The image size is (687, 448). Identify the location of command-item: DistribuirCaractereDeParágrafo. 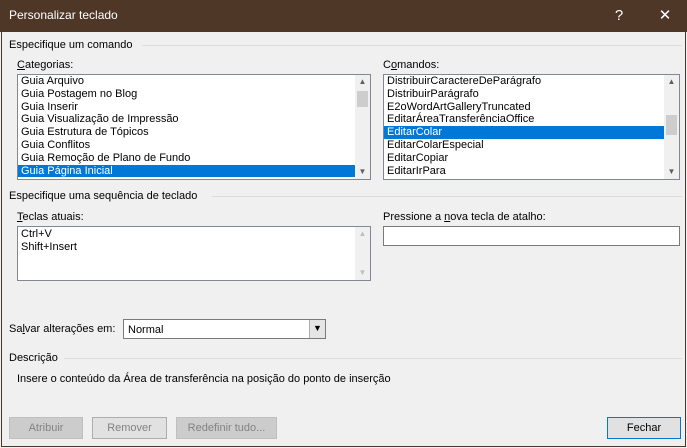
(524, 81).